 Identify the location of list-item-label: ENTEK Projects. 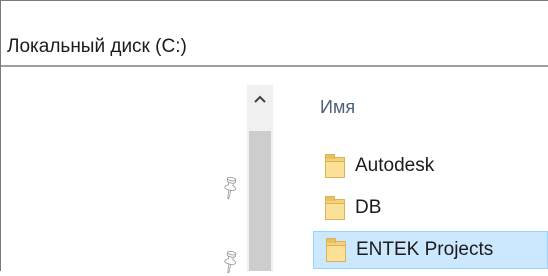
(425, 249).